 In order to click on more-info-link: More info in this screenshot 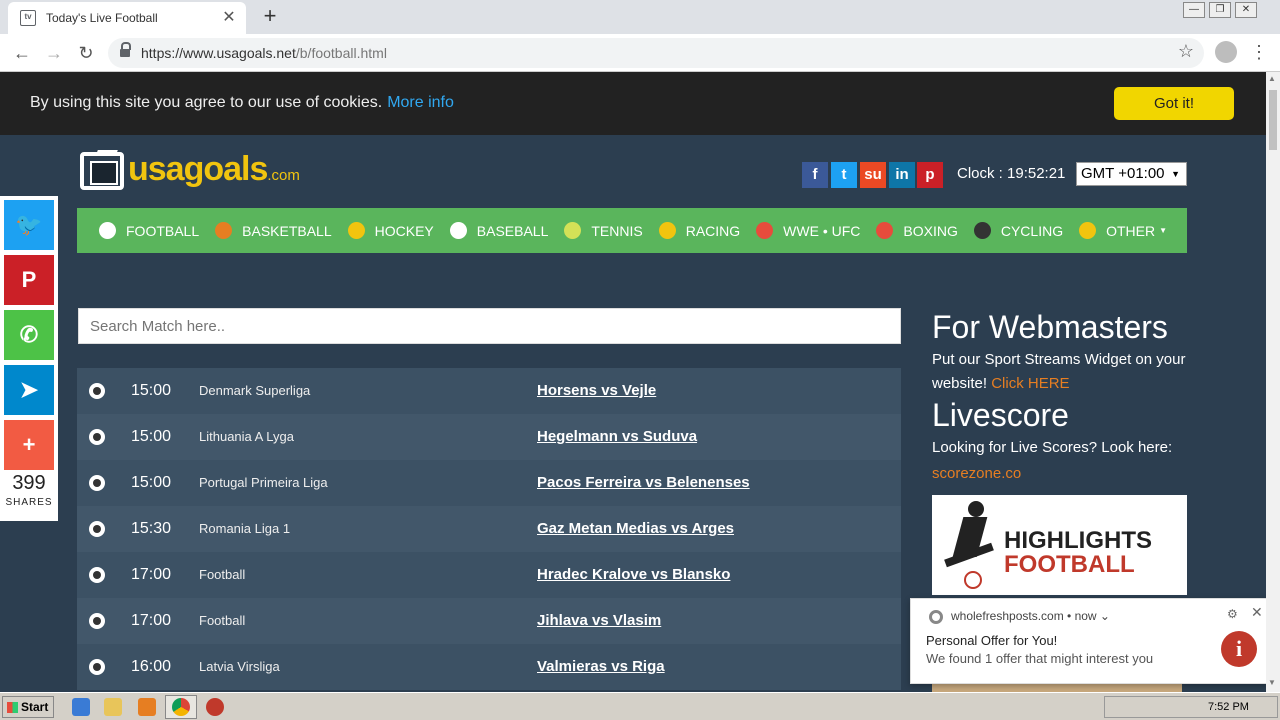, I will do `click(420, 102)`.